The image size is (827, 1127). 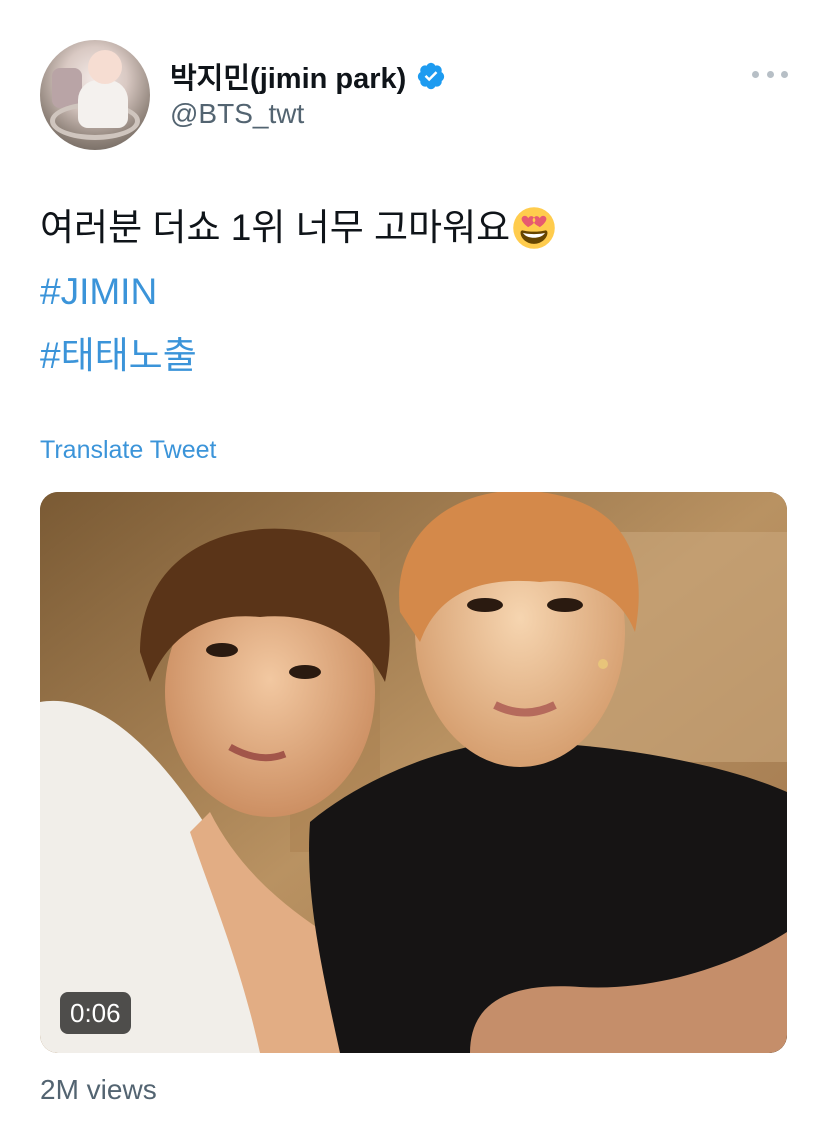 What do you see at coordinates (275, 227) in the screenshot?
I see `tweet-body: 여러분 더쇼 1위 너무 고마워요` at bounding box center [275, 227].